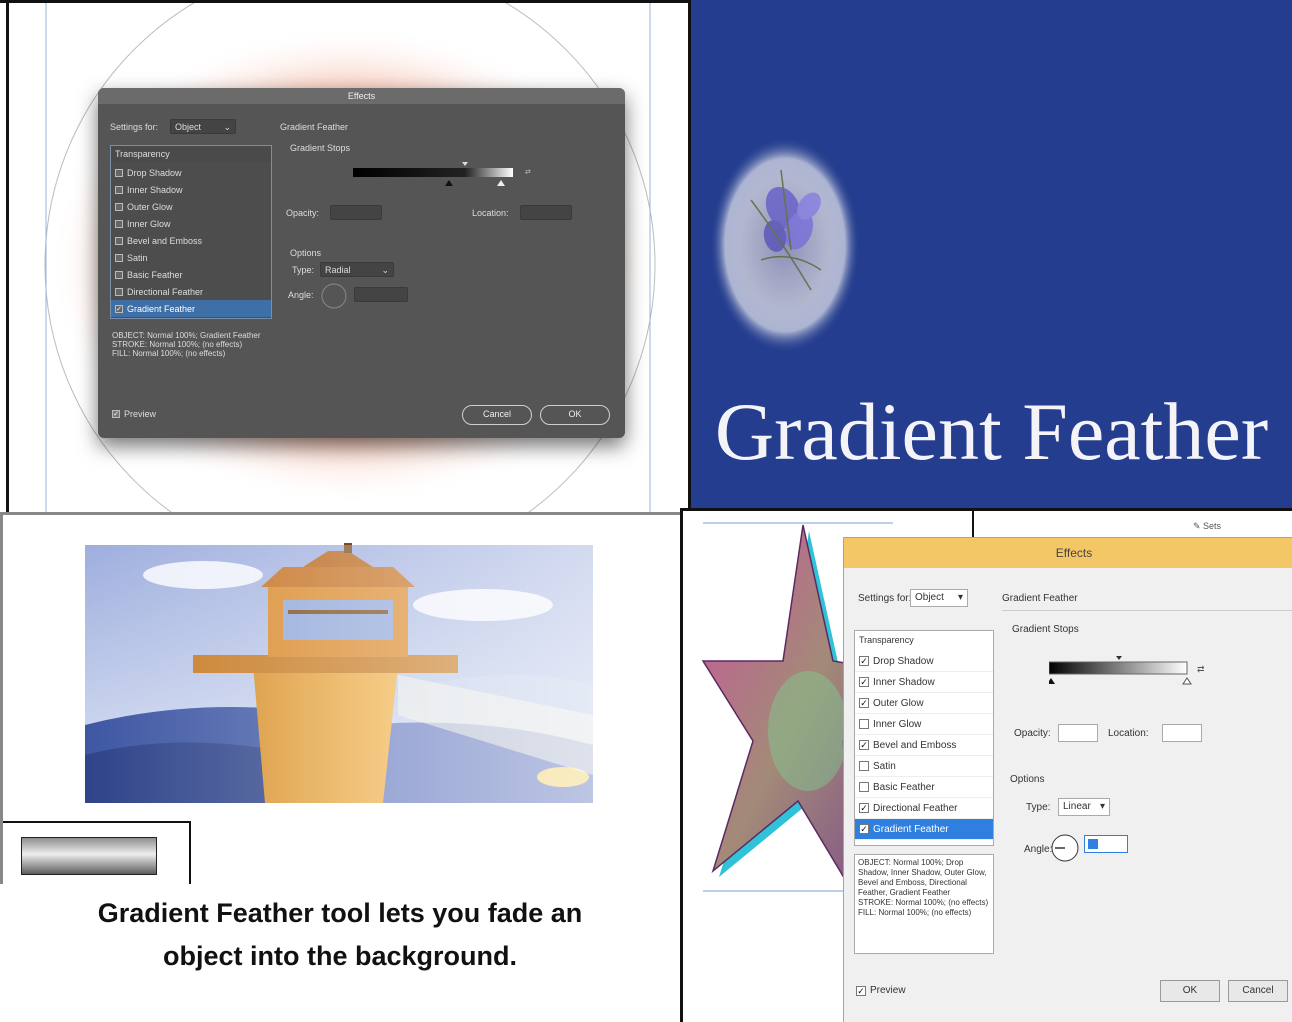 The image size is (1292, 1022). What do you see at coordinates (191, 291) in the screenshot?
I see `effect-item-directional-feather: Directional Feather` at bounding box center [191, 291].